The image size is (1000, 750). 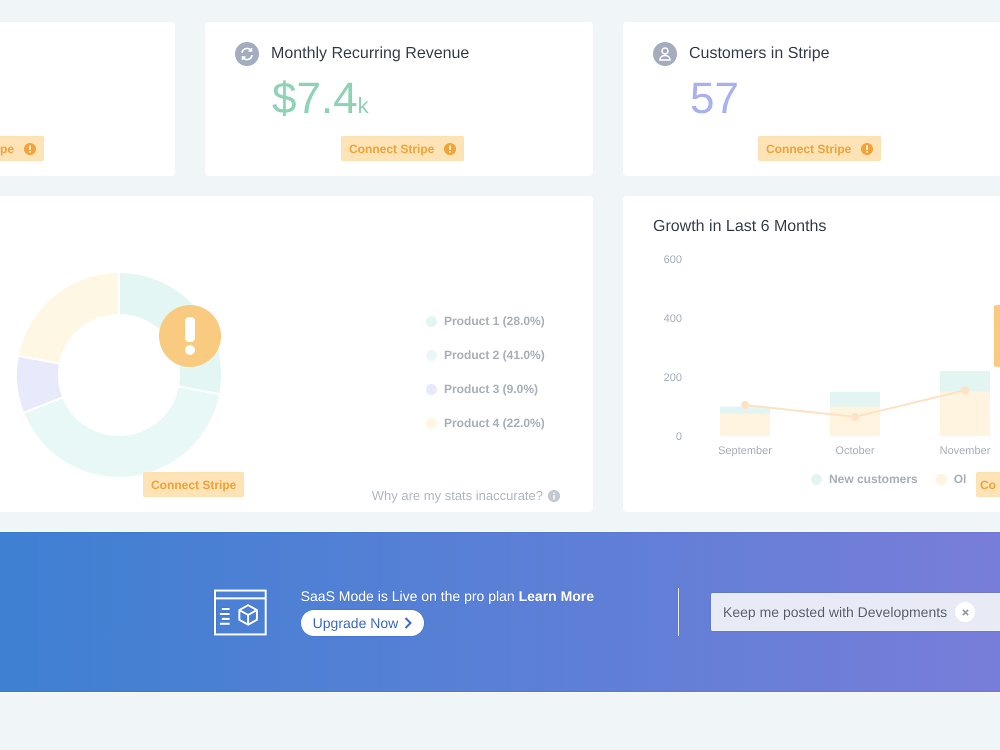 What do you see at coordinates (370, 54) in the screenshot?
I see `card-title: Monthly Recurring Revenue` at bounding box center [370, 54].